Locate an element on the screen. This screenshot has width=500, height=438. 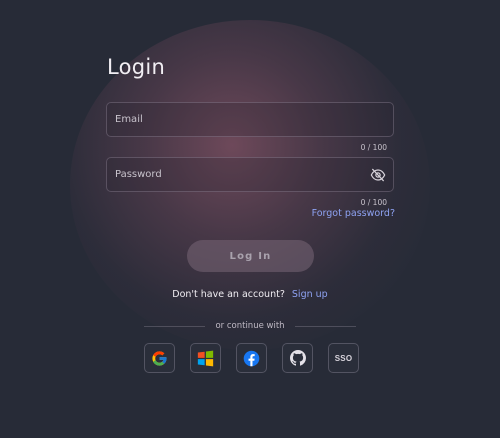
divider-text: or continue with is located at coordinates (250, 326).